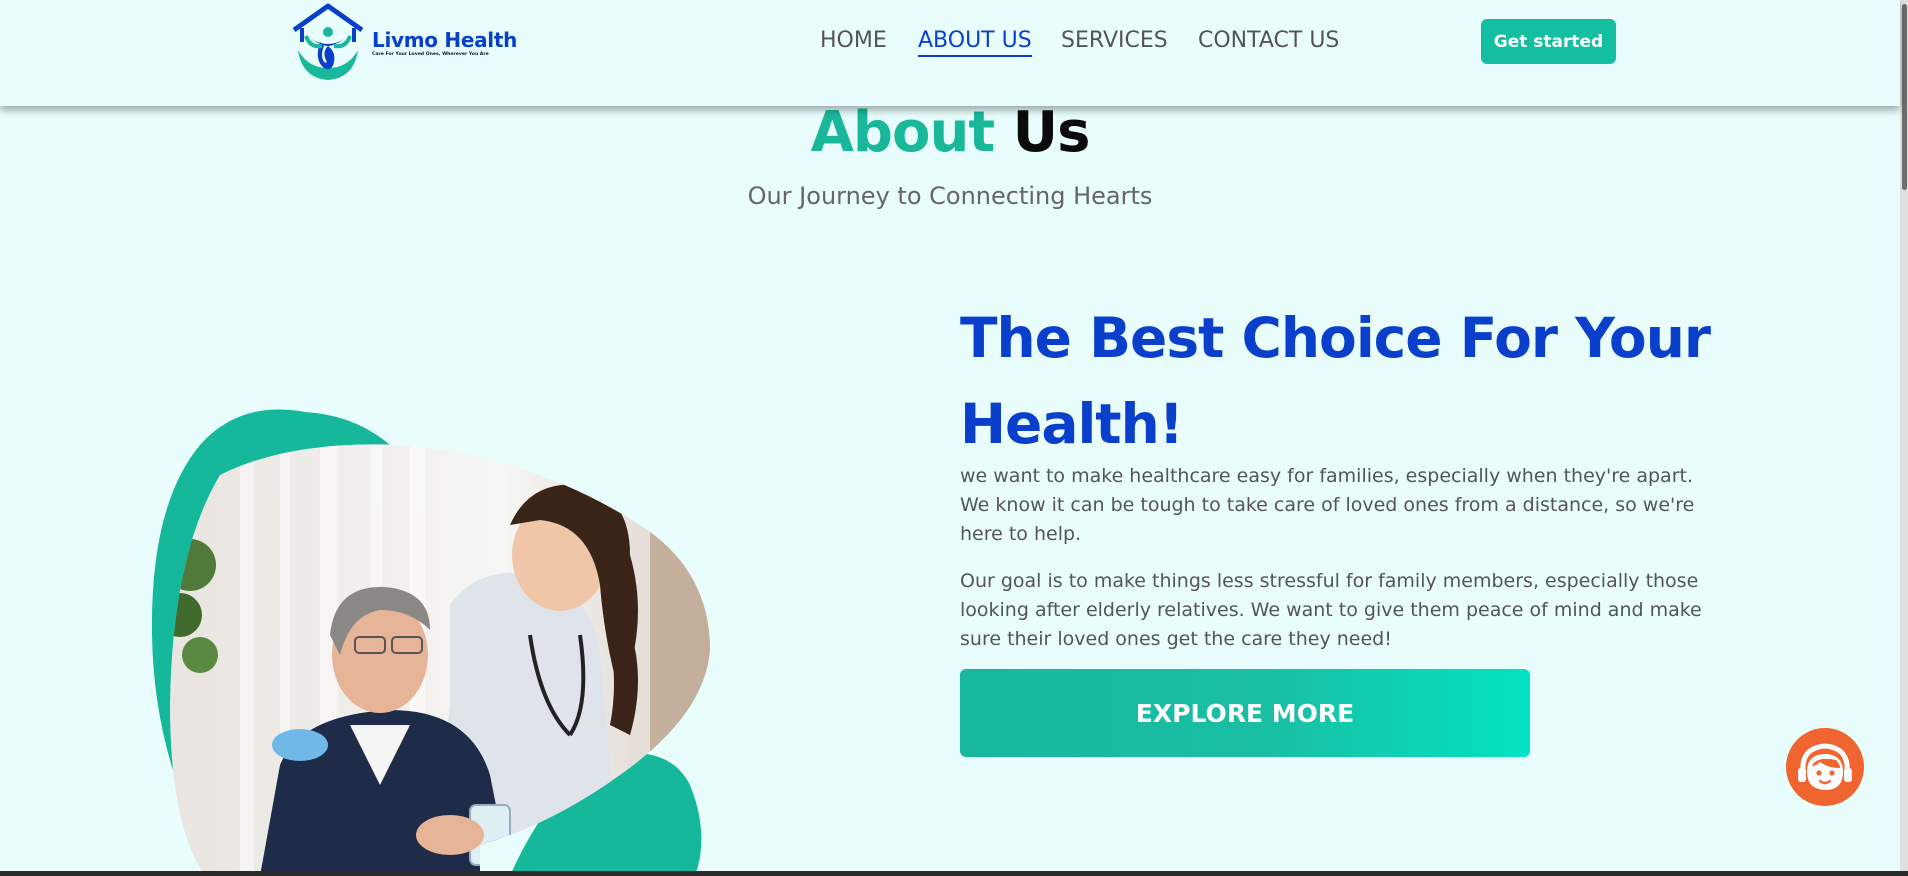 This screenshot has height=876, width=1908. I want to click on nav-item-home: HOME, so click(853, 40).